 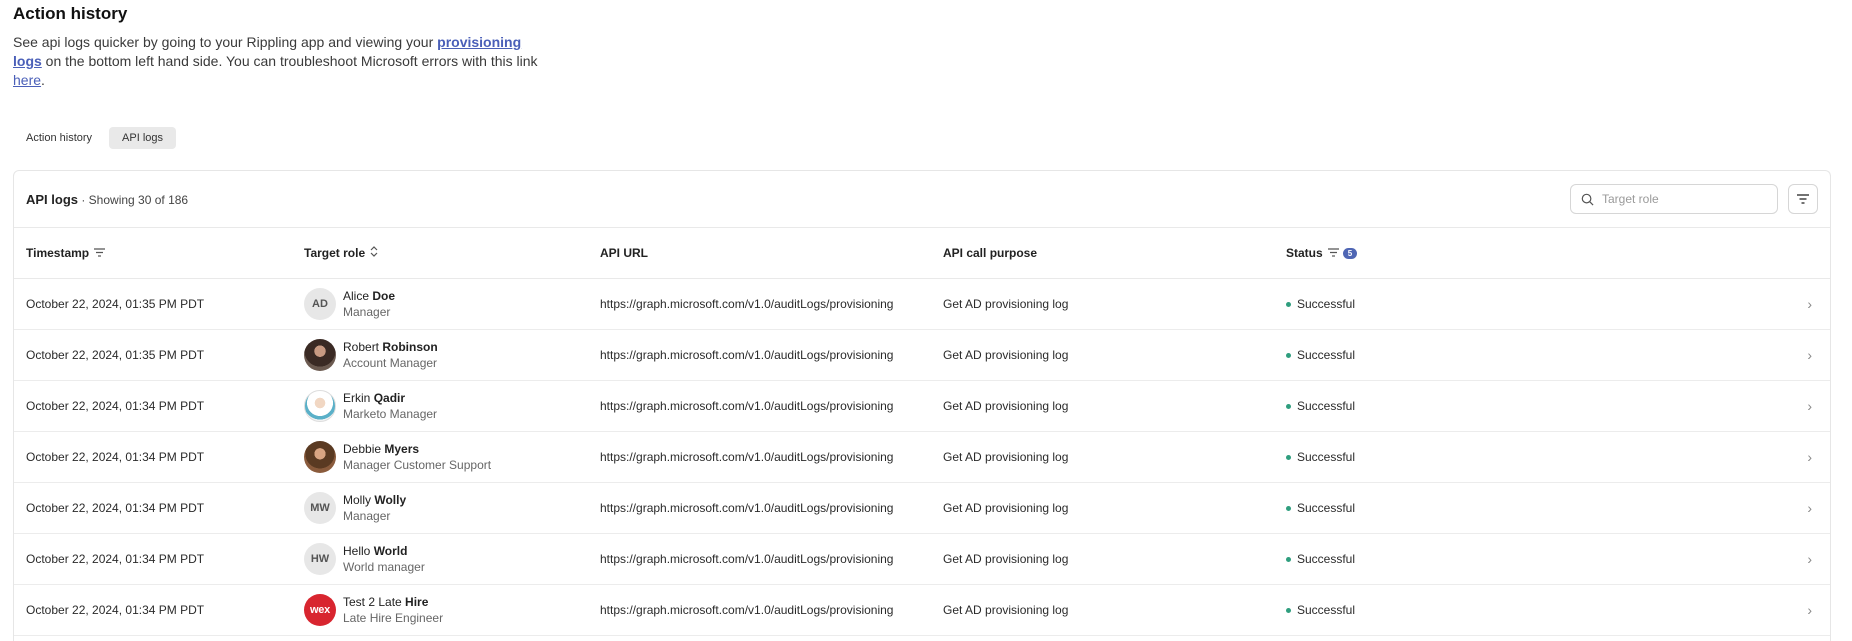 What do you see at coordinates (1587, 199) in the screenshot?
I see `search-icon` at bounding box center [1587, 199].